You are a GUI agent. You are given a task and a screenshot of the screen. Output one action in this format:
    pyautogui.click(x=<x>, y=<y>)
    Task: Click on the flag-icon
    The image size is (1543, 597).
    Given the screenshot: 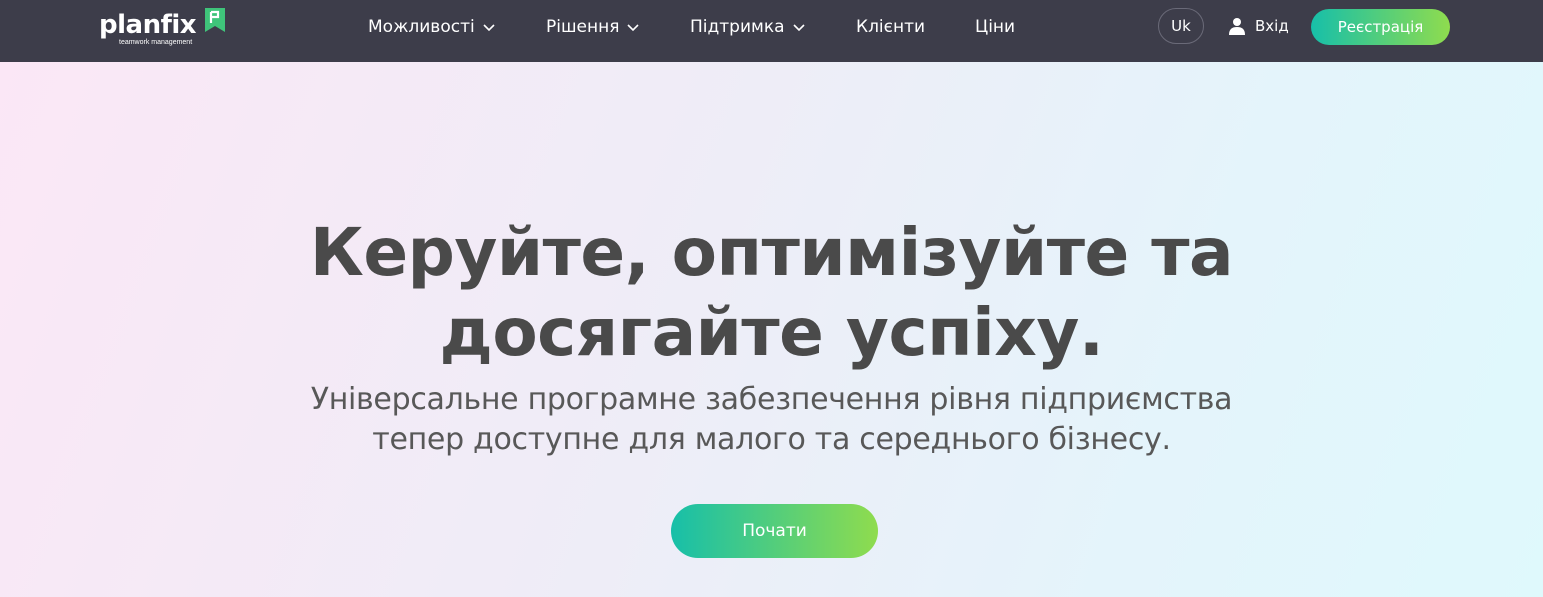 What is the action you would take?
    pyautogui.click(x=215, y=20)
    